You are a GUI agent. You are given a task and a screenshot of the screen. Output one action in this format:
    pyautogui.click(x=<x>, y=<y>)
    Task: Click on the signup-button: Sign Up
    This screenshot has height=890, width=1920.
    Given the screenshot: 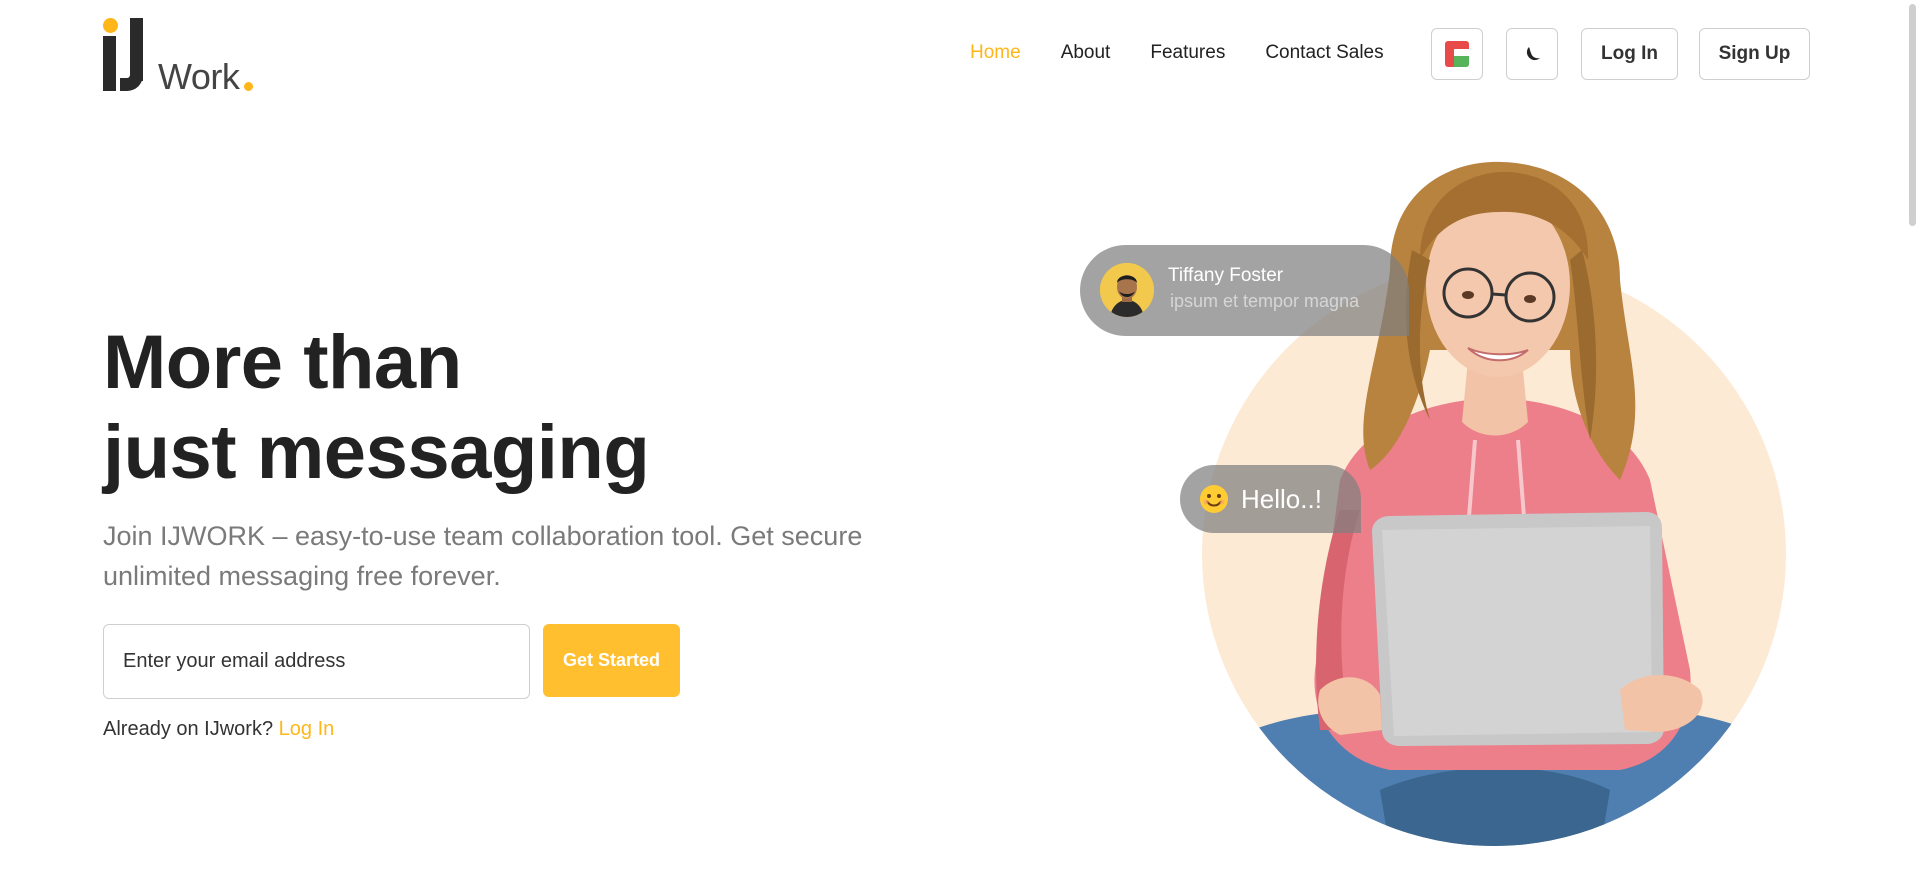 What is the action you would take?
    pyautogui.click(x=1754, y=54)
    